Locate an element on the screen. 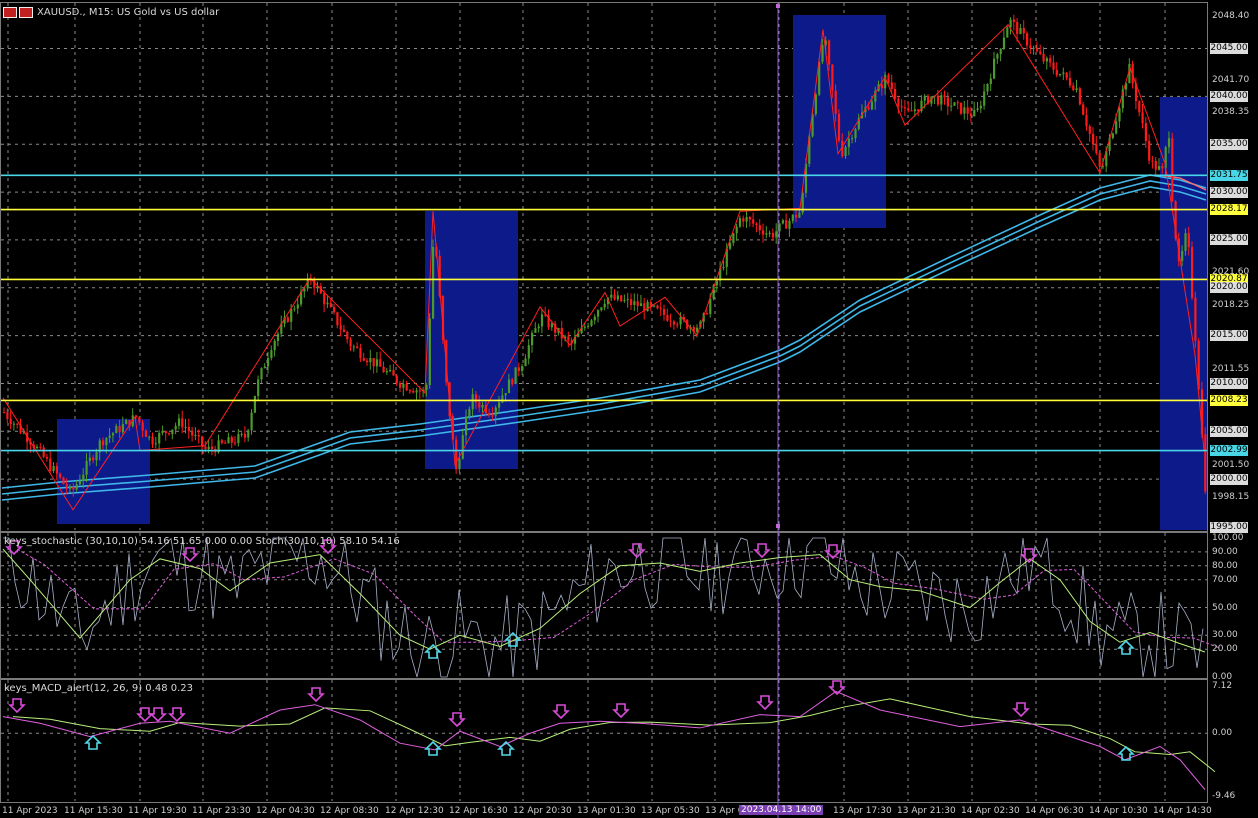 This screenshot has width=1258, height=818. time-label: 11 Apr 2023 is located at coordinates (30, 811).